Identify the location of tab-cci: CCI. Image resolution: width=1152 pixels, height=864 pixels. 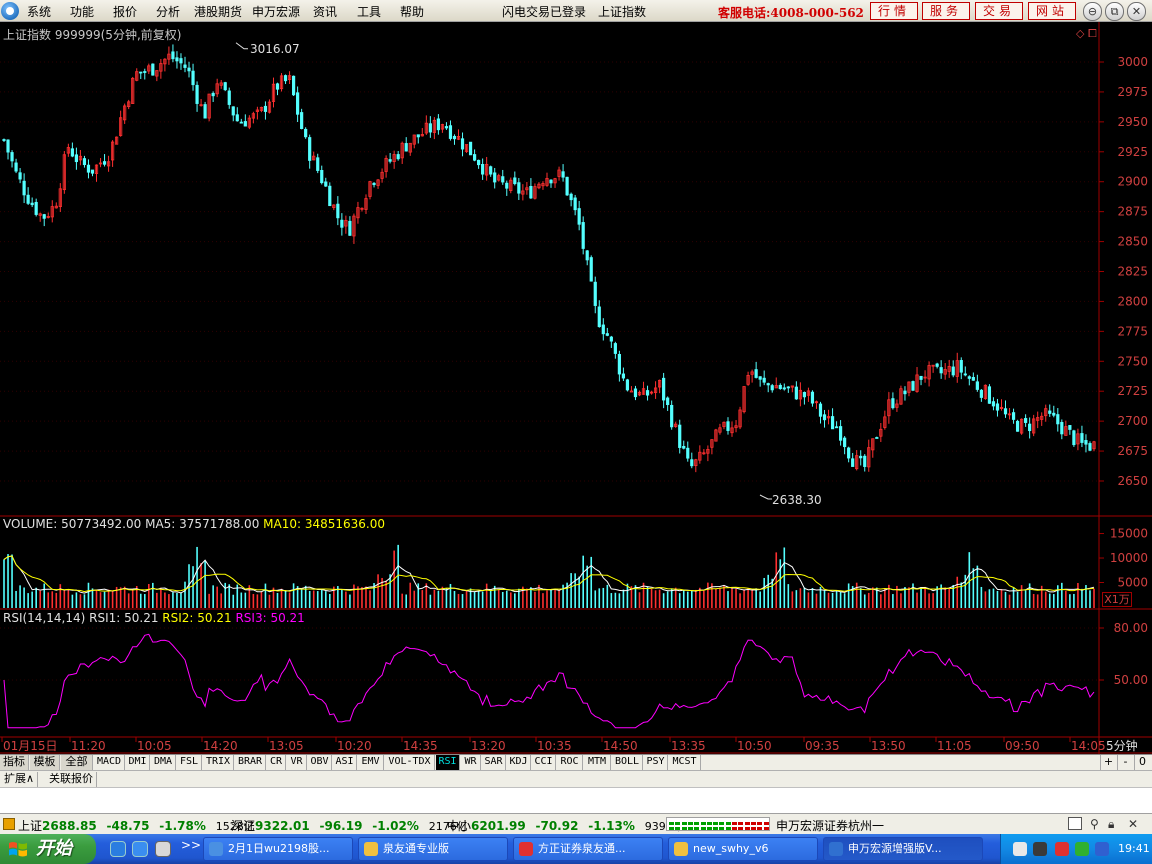
(544, 762).